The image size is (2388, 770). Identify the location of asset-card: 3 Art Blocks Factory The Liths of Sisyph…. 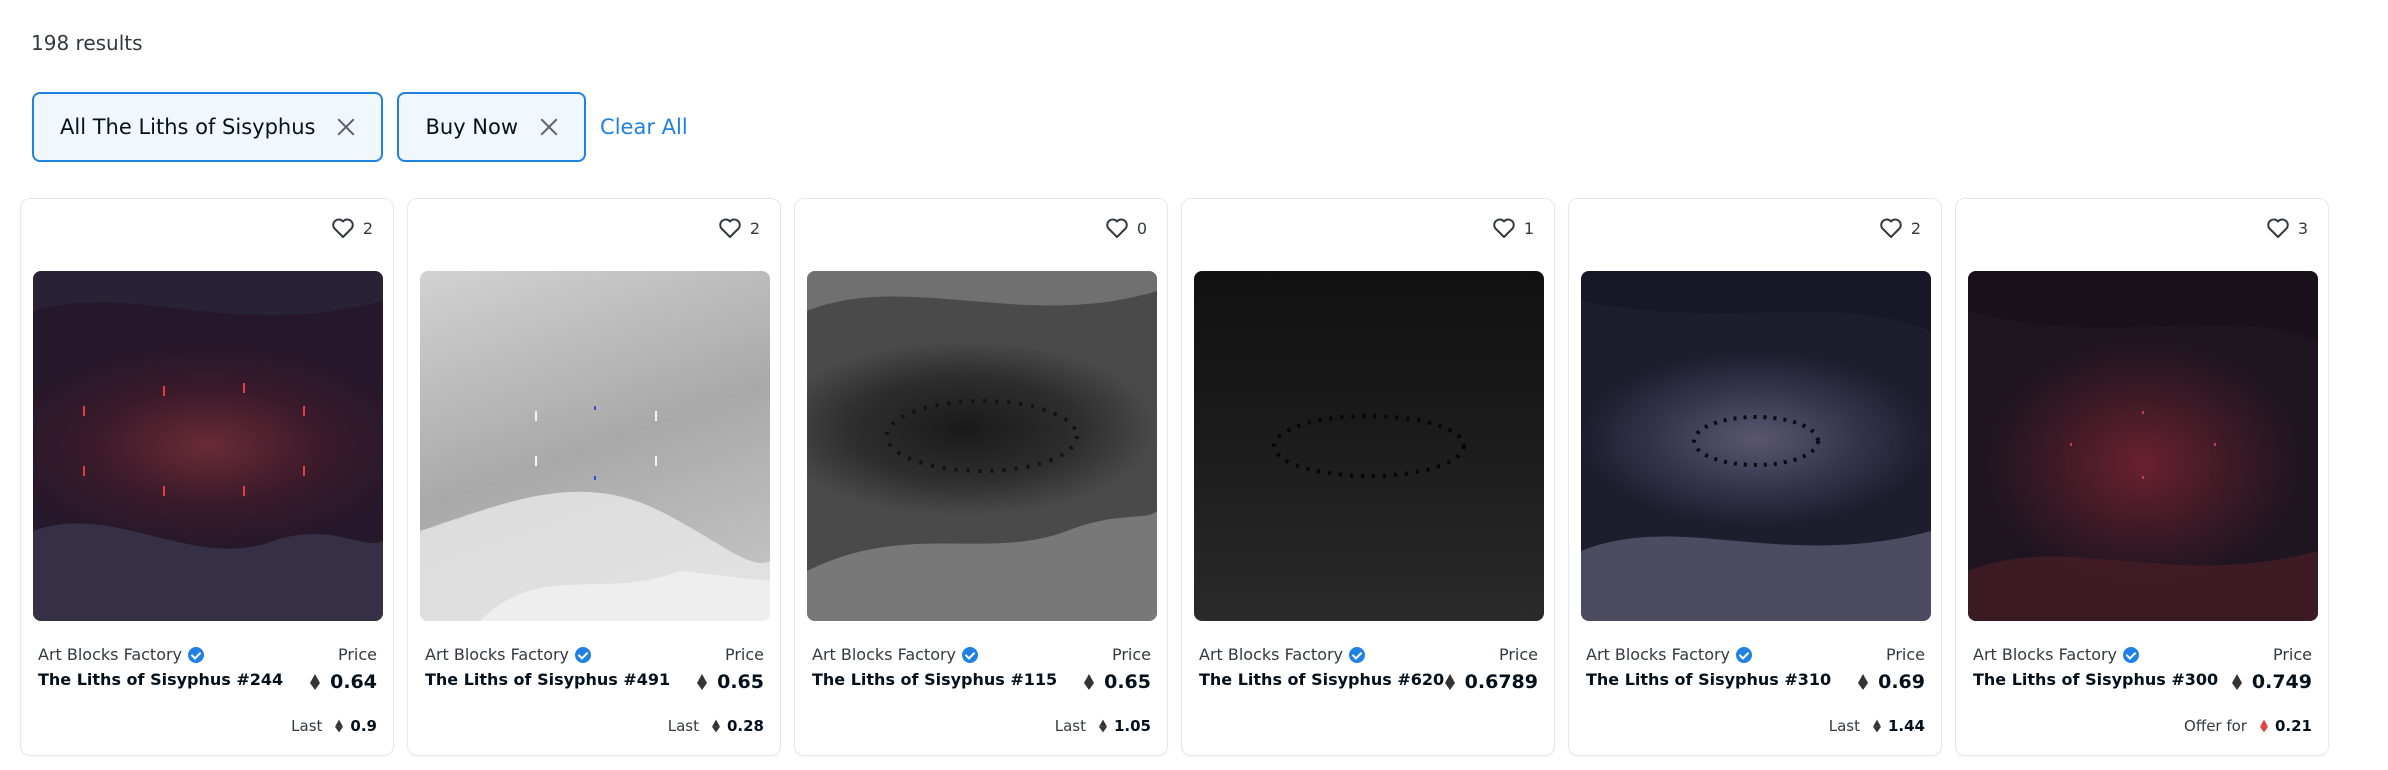
(2142, 477).